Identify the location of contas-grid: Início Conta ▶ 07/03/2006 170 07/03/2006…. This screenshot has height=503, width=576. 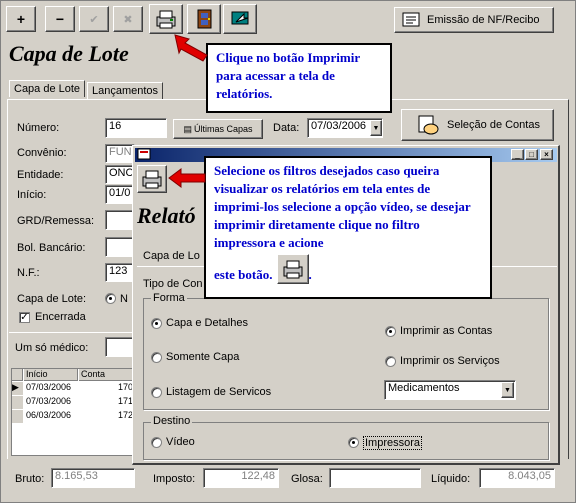
(73, 412).